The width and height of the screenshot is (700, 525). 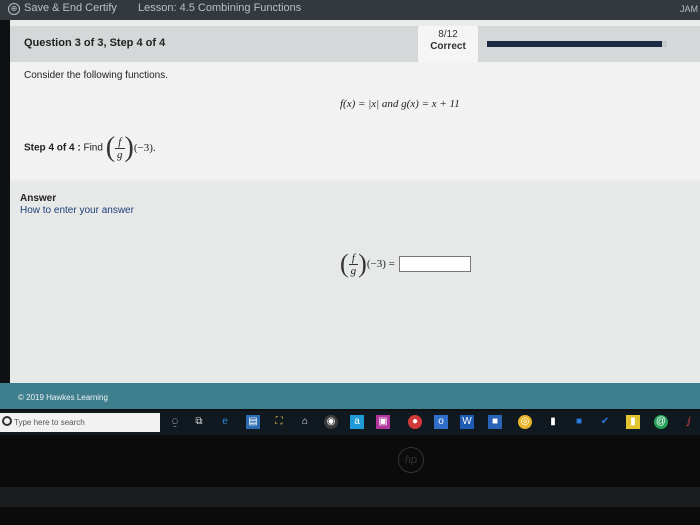 What do you see at coordinates (383, 422) in the screenshot?
I see `media-icon: ▣` at bounding box center [383, 422].